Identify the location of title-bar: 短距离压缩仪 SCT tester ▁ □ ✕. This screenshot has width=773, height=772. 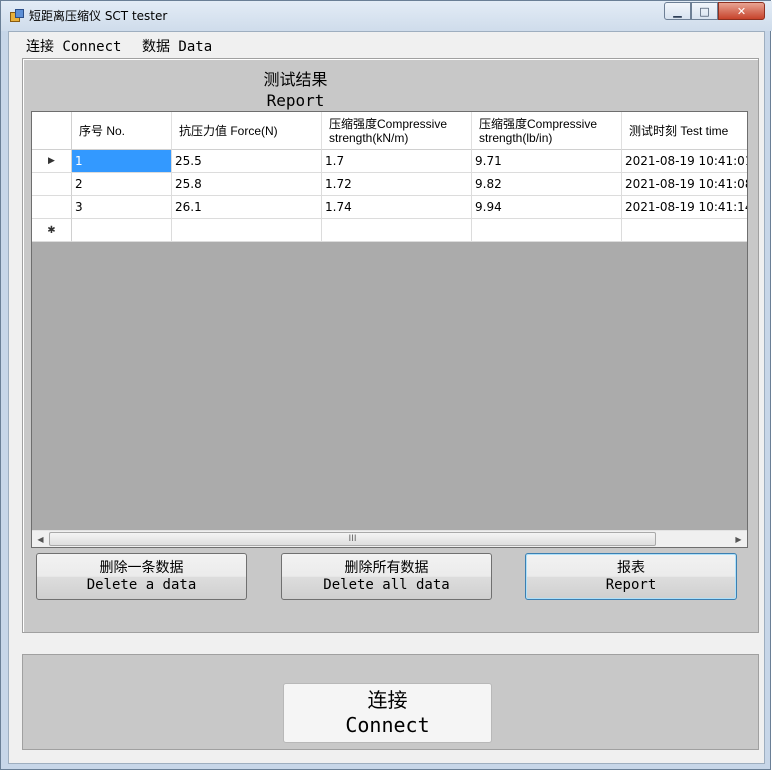
(386, 16).